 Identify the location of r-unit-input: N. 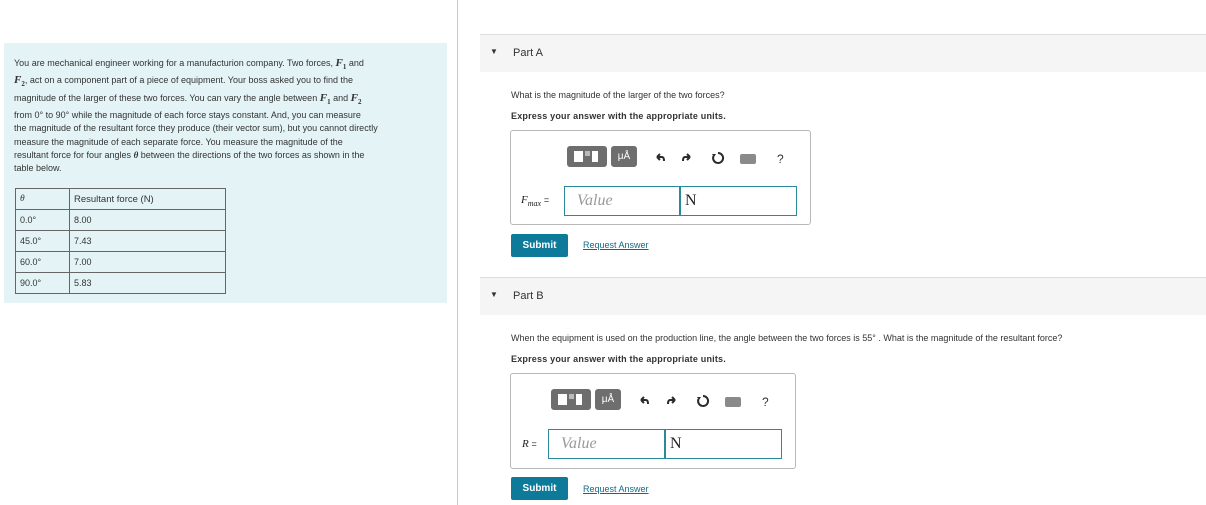
(723, 444).